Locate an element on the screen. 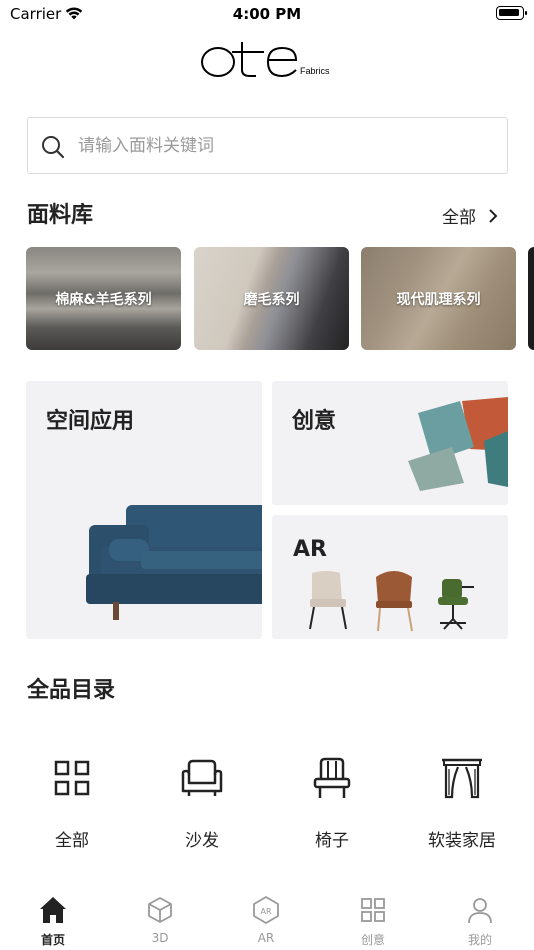  clock: 4:00 PM is located at coordinates (267, 14).